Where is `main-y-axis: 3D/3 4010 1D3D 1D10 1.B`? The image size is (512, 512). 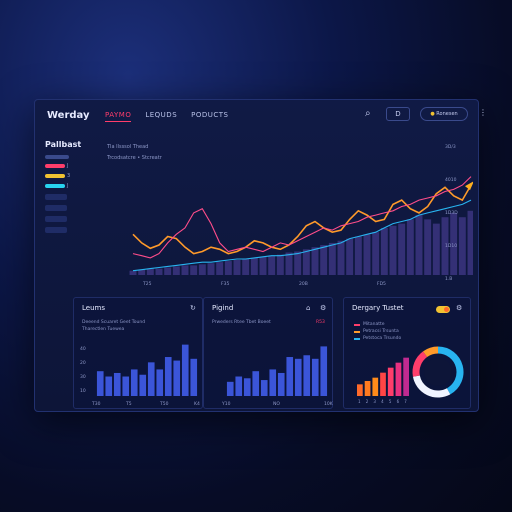
main-y-axis: 3D/3 4010 1D3D 1D10 1.B is located at coordinates (451, 213).